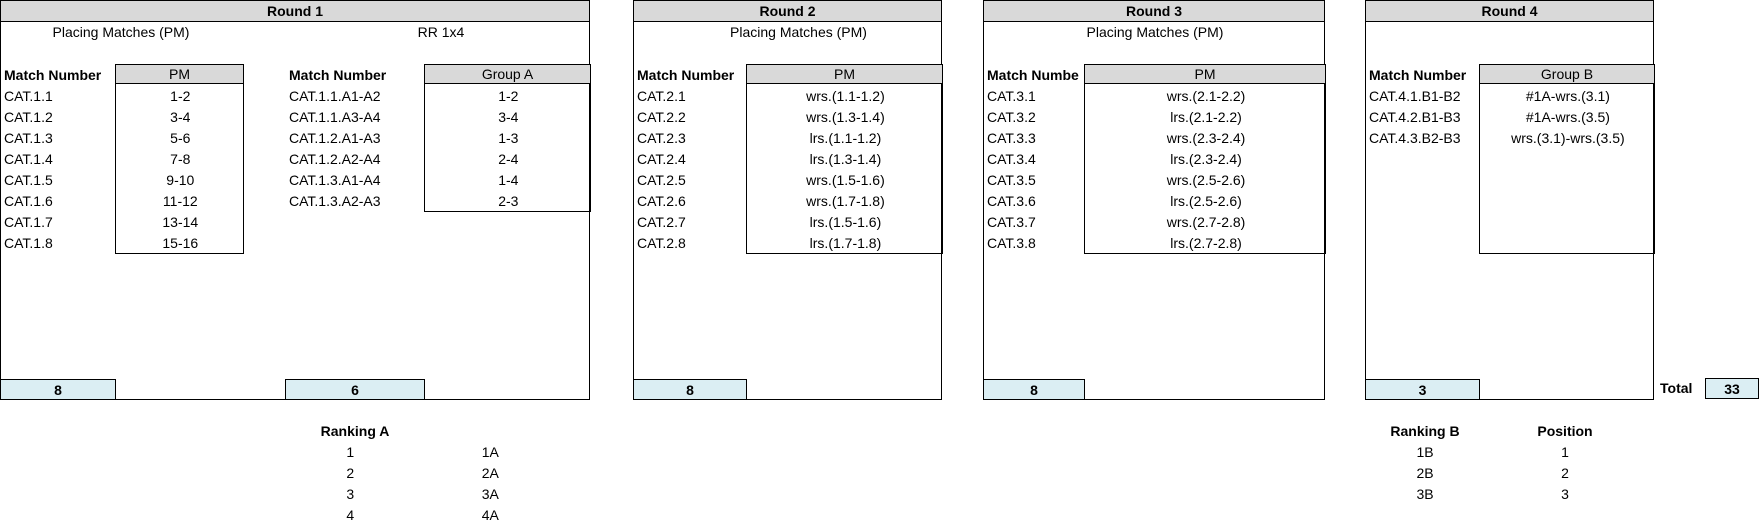  Describe the element at coordinates (490, 494) in the screenshot. I see `rank-code: 3A` at that location.